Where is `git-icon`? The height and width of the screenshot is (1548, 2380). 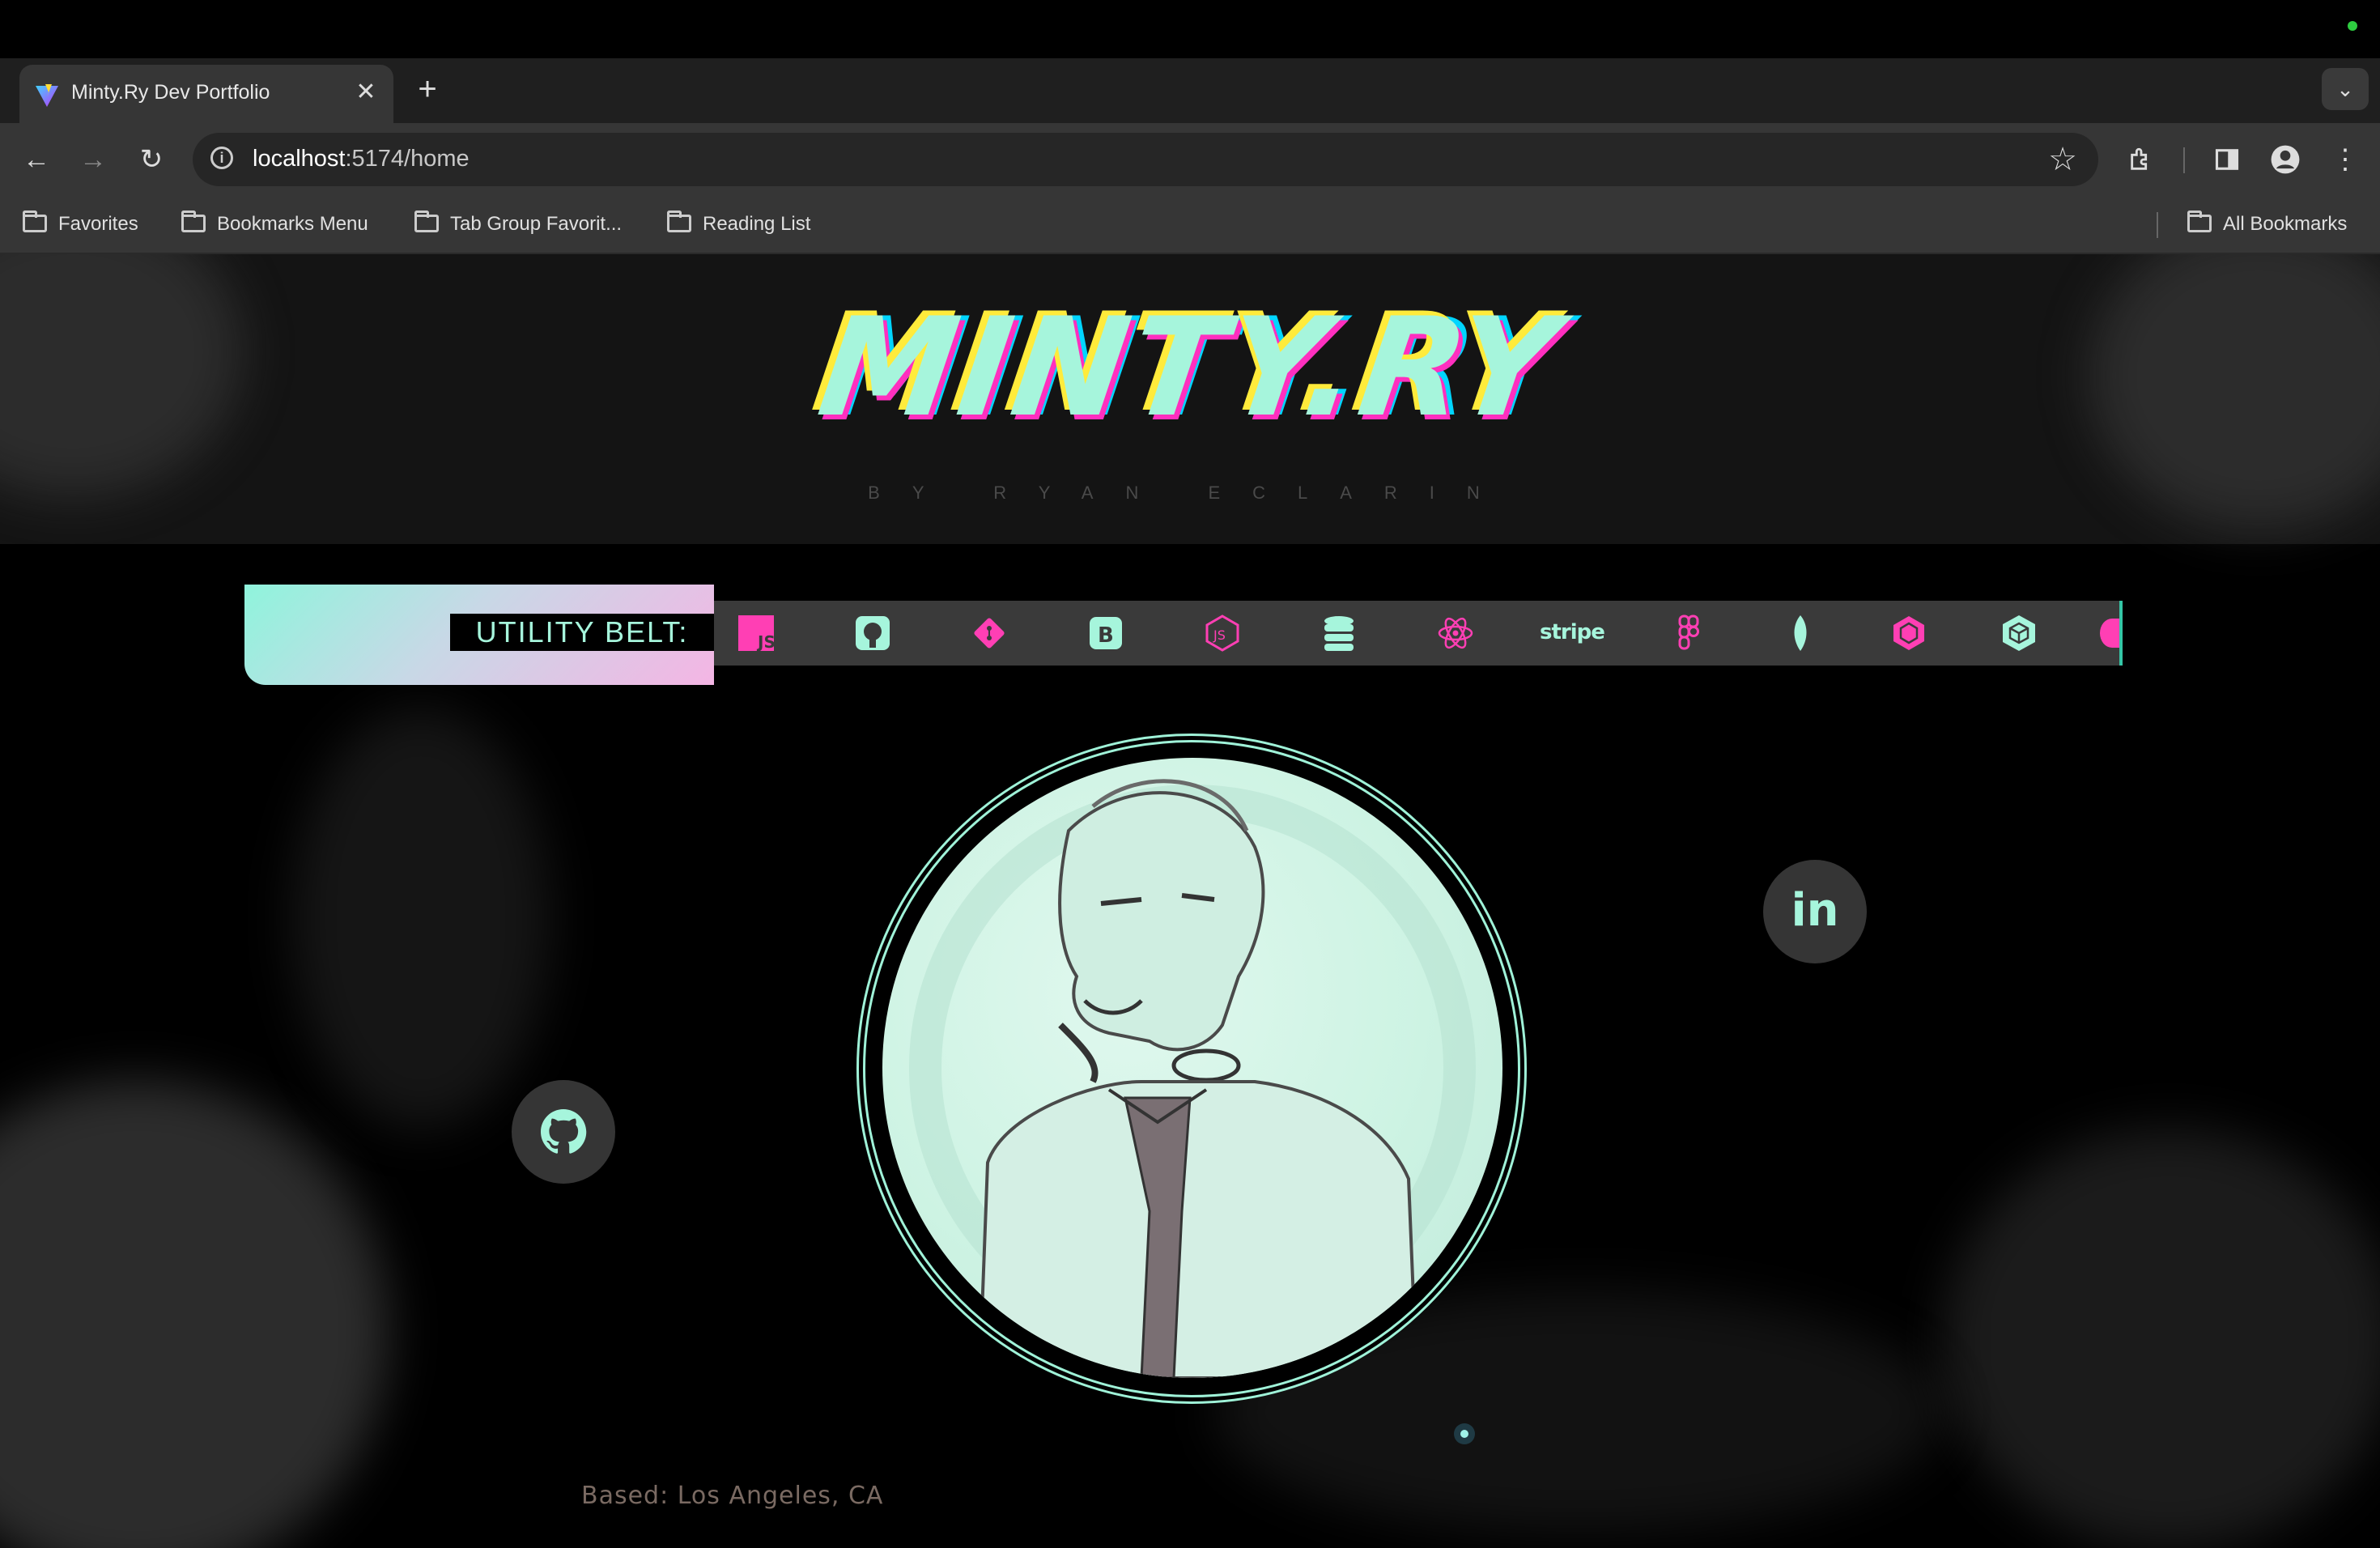 git-icon is located at coordinates (990, 633).